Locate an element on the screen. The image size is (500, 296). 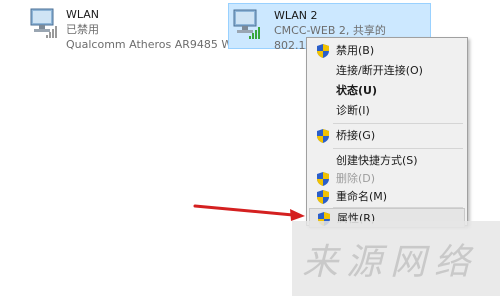
menu-item-connect-disconnect: 连接/断开连接(O) is located at coordinates (387, 71).